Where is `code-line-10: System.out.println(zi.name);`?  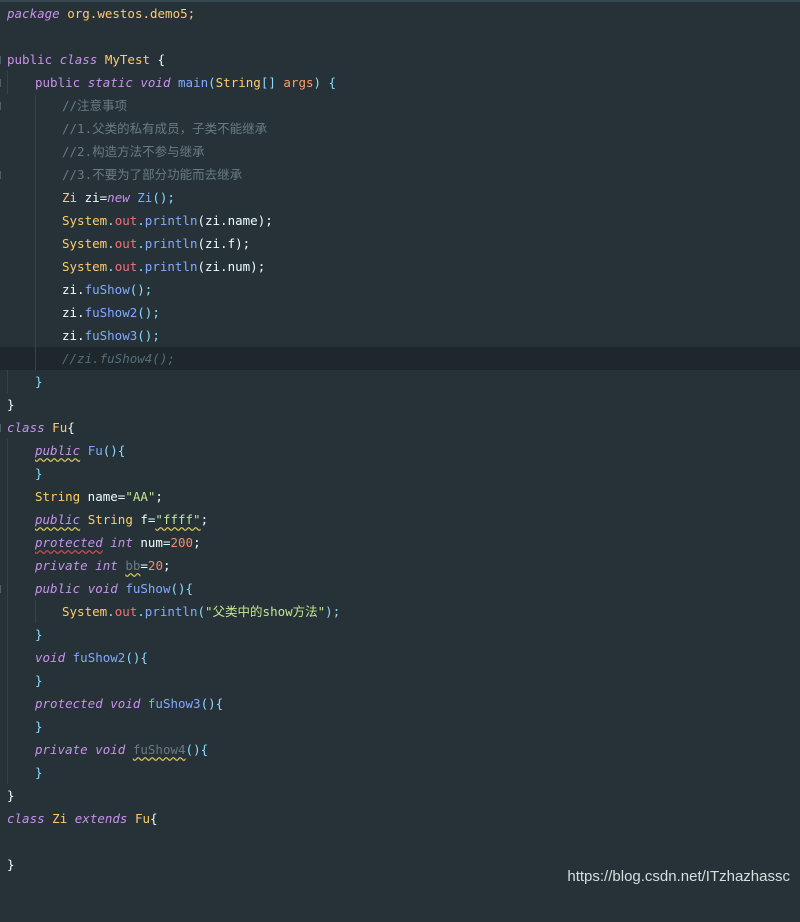
code-line-10: System.out.println(zi.name); is located at coordinates (400, 220).